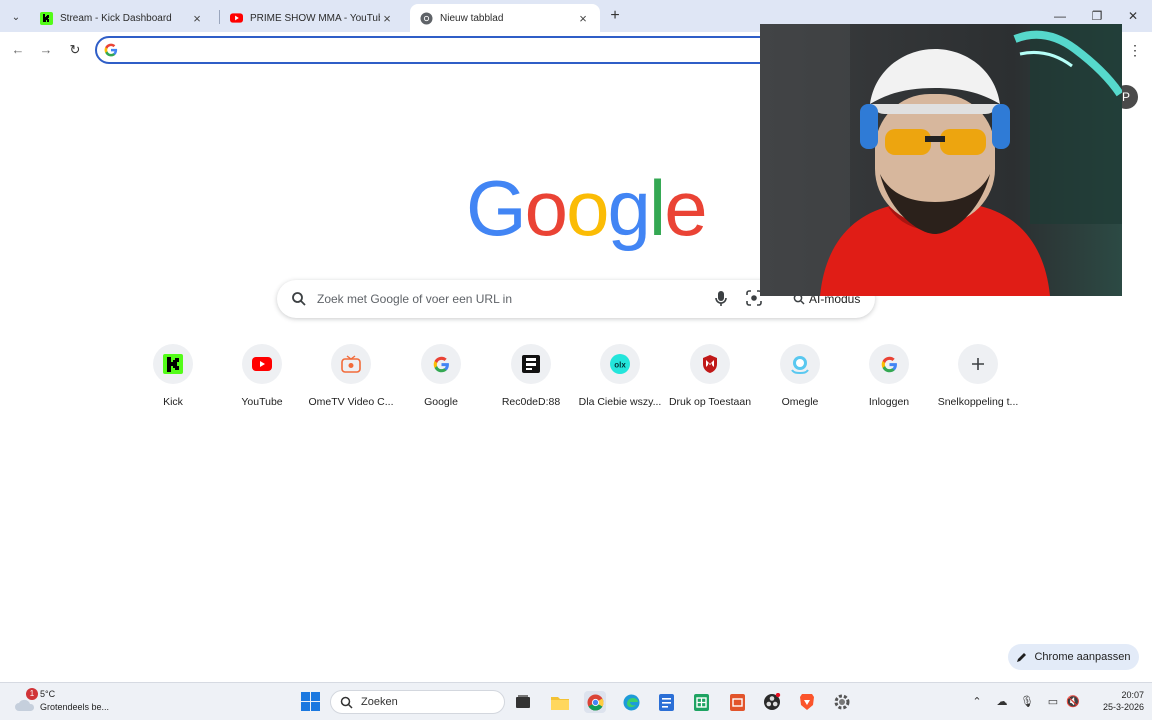 This screenshot has width=1152, height=720. What do you see at coordinates (75, 50) in the screenshot?
I see `reload-icon: ↻` at bounding box center [75, 50].